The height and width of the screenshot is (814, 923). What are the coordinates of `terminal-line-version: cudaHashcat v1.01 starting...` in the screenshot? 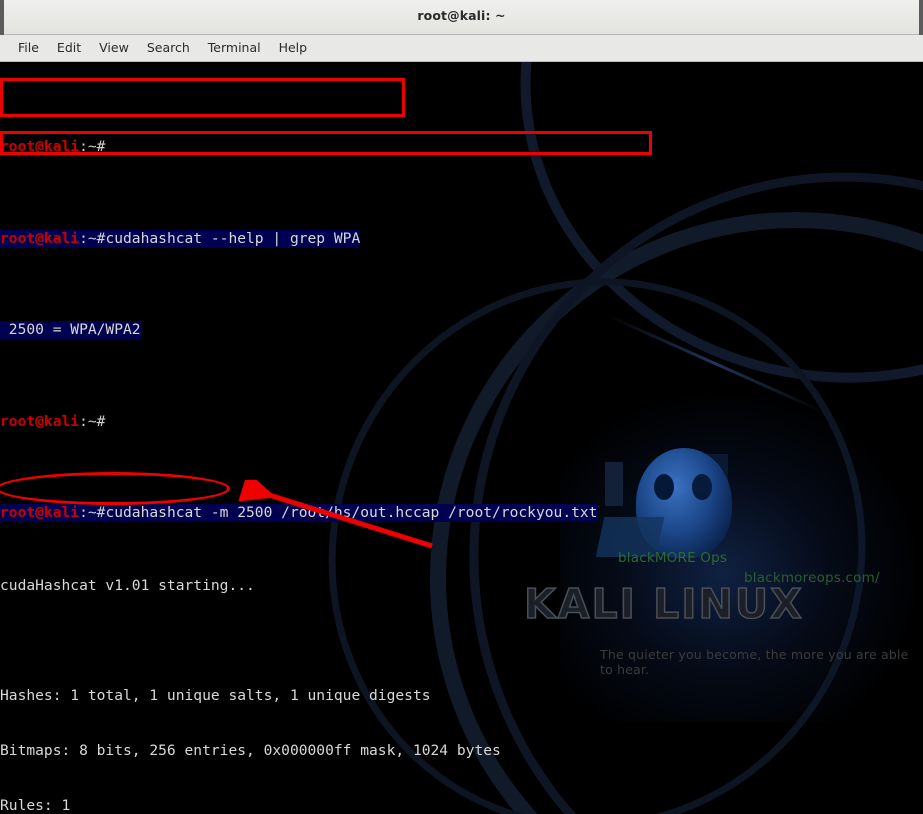 It's located at (127, 586).